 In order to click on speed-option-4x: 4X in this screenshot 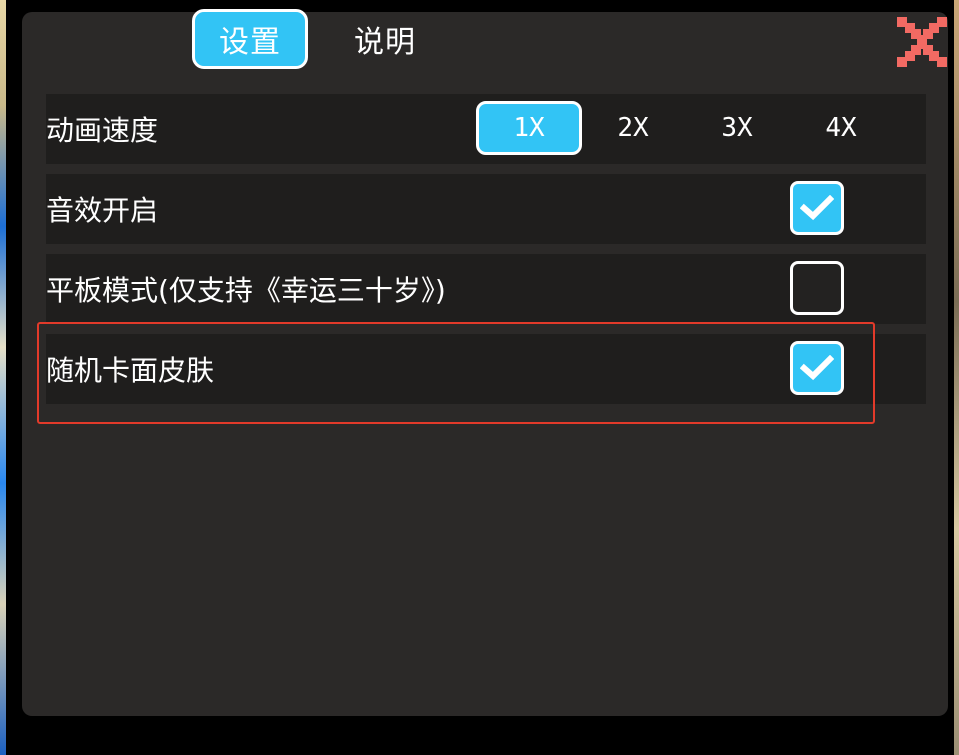, I will do `click(841, 128)`.